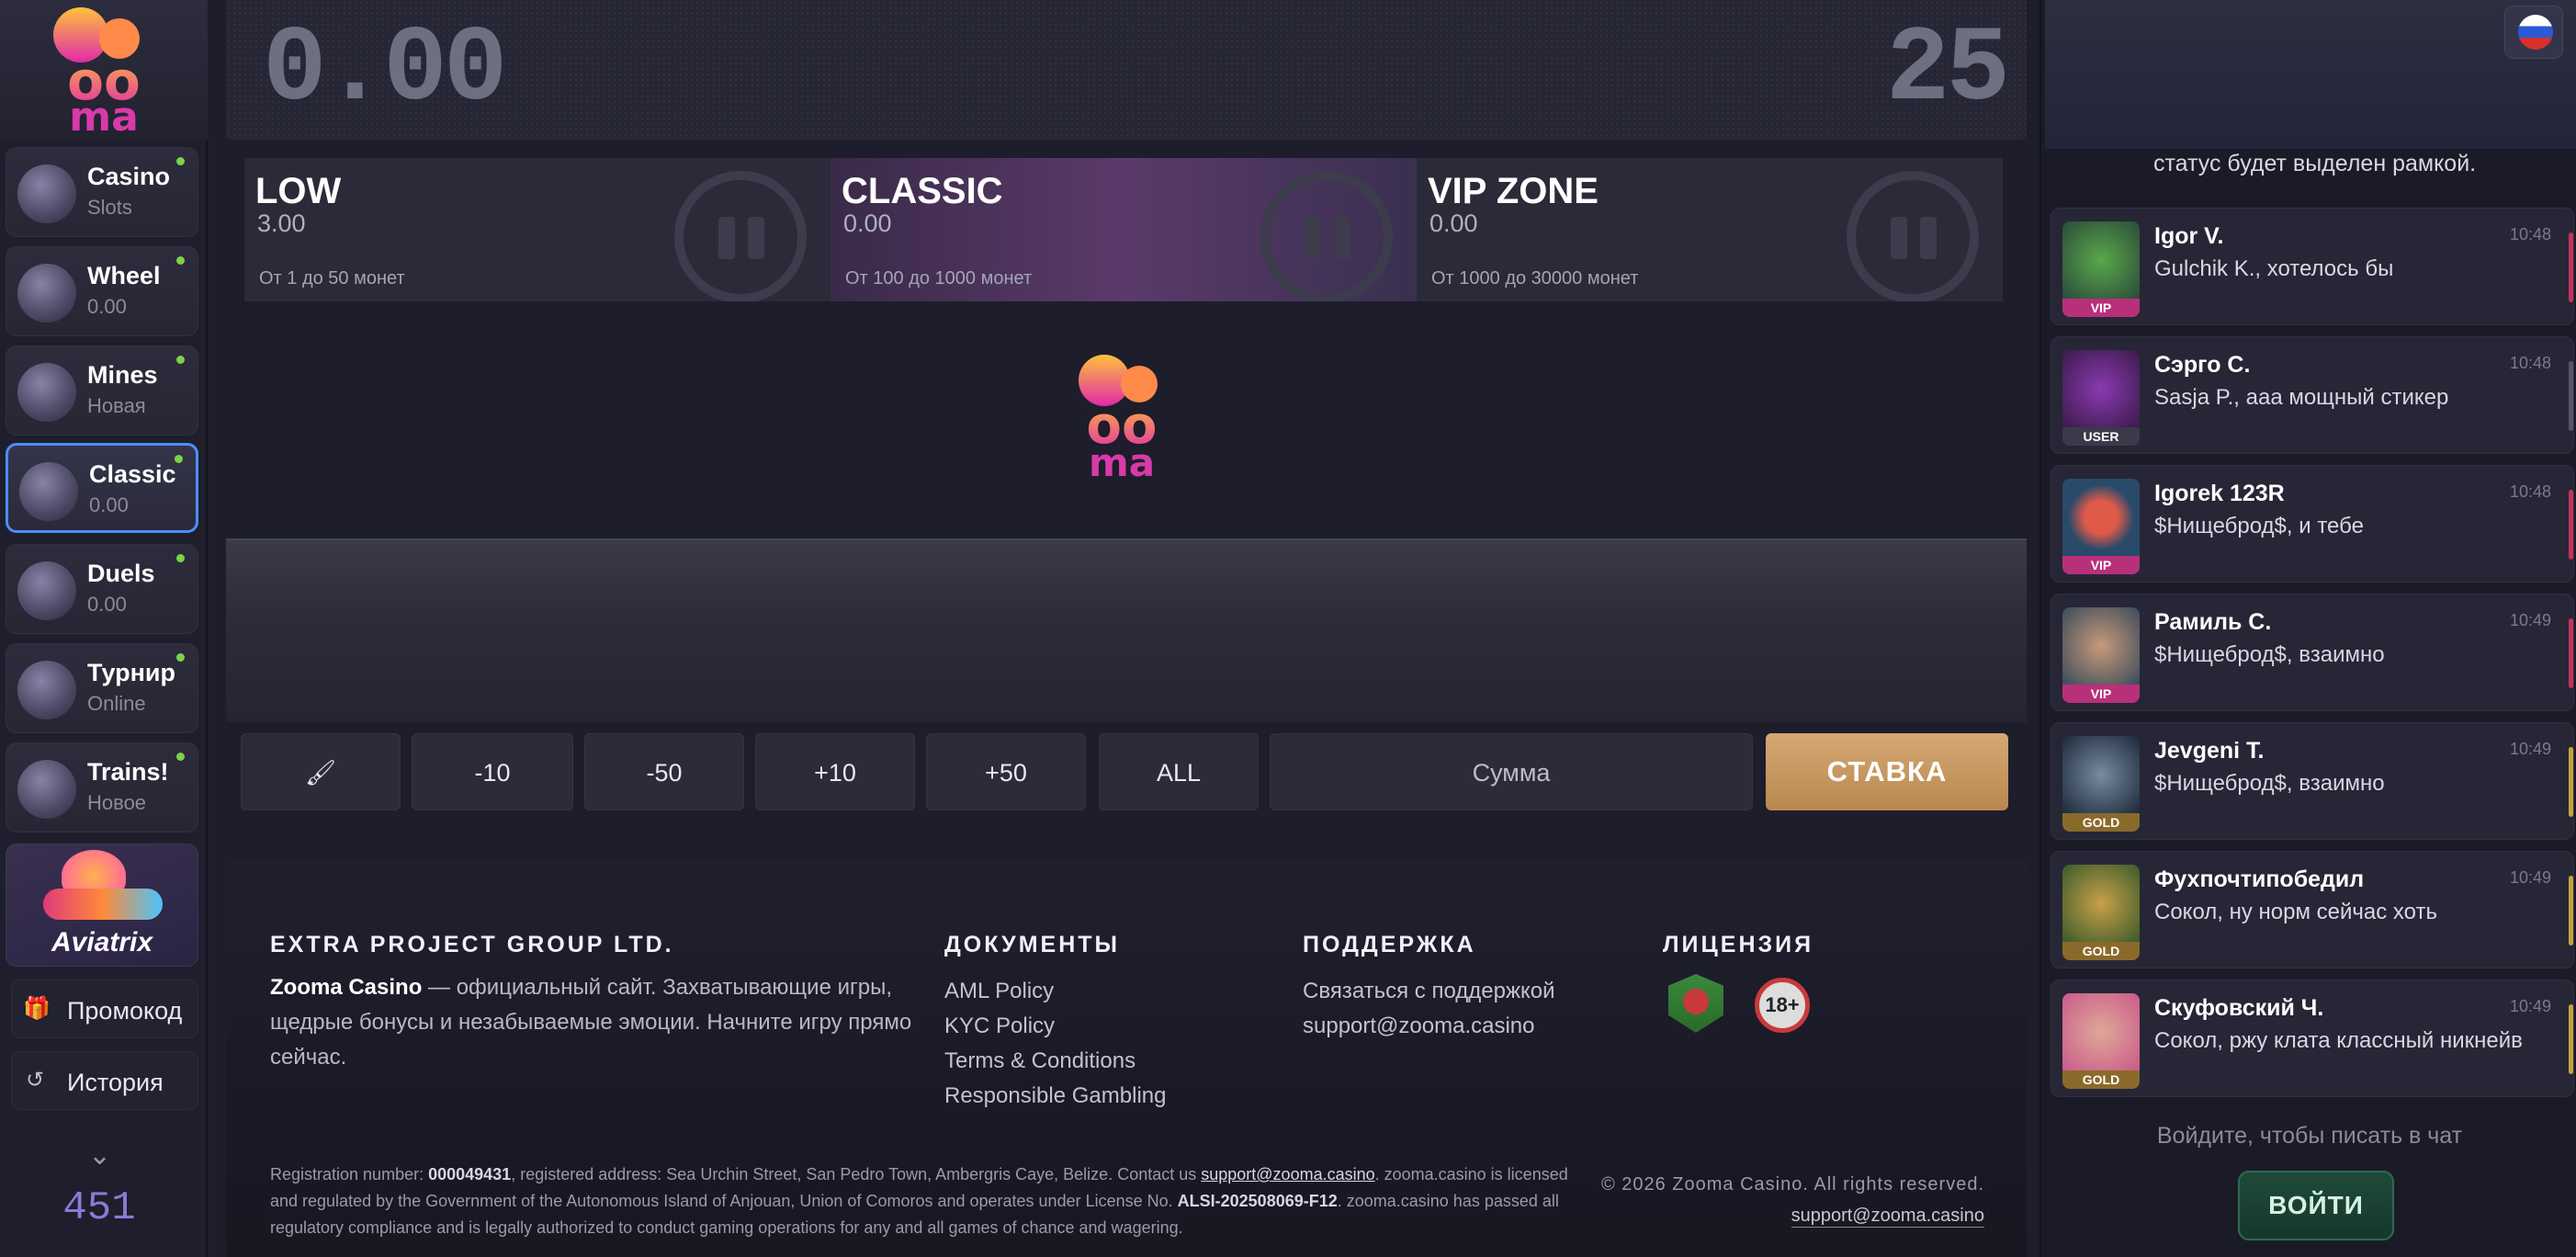 This screenshot has width=2576, height=1257. I want to click on chat-username: Рамиль С., so click(2212, 622).